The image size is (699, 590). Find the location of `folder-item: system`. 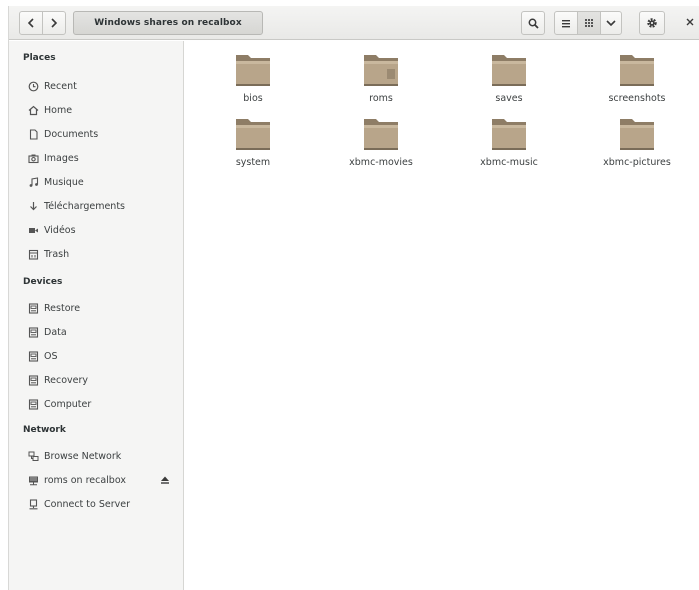

folder-item: system is located at coordinates (253, 142).